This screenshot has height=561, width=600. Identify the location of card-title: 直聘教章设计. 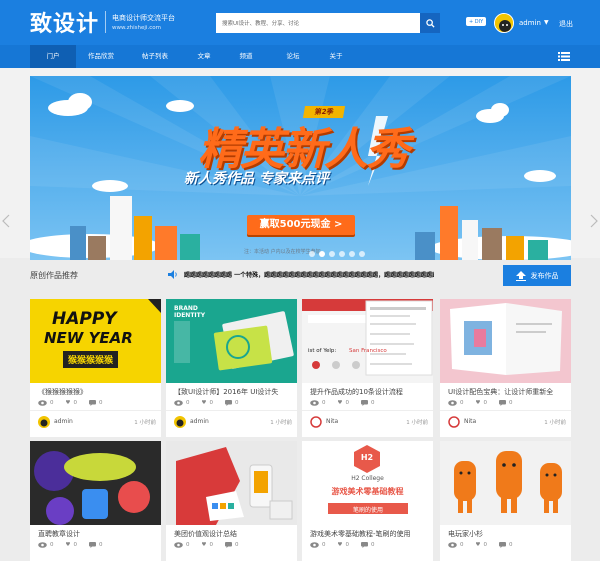
(97, 534).